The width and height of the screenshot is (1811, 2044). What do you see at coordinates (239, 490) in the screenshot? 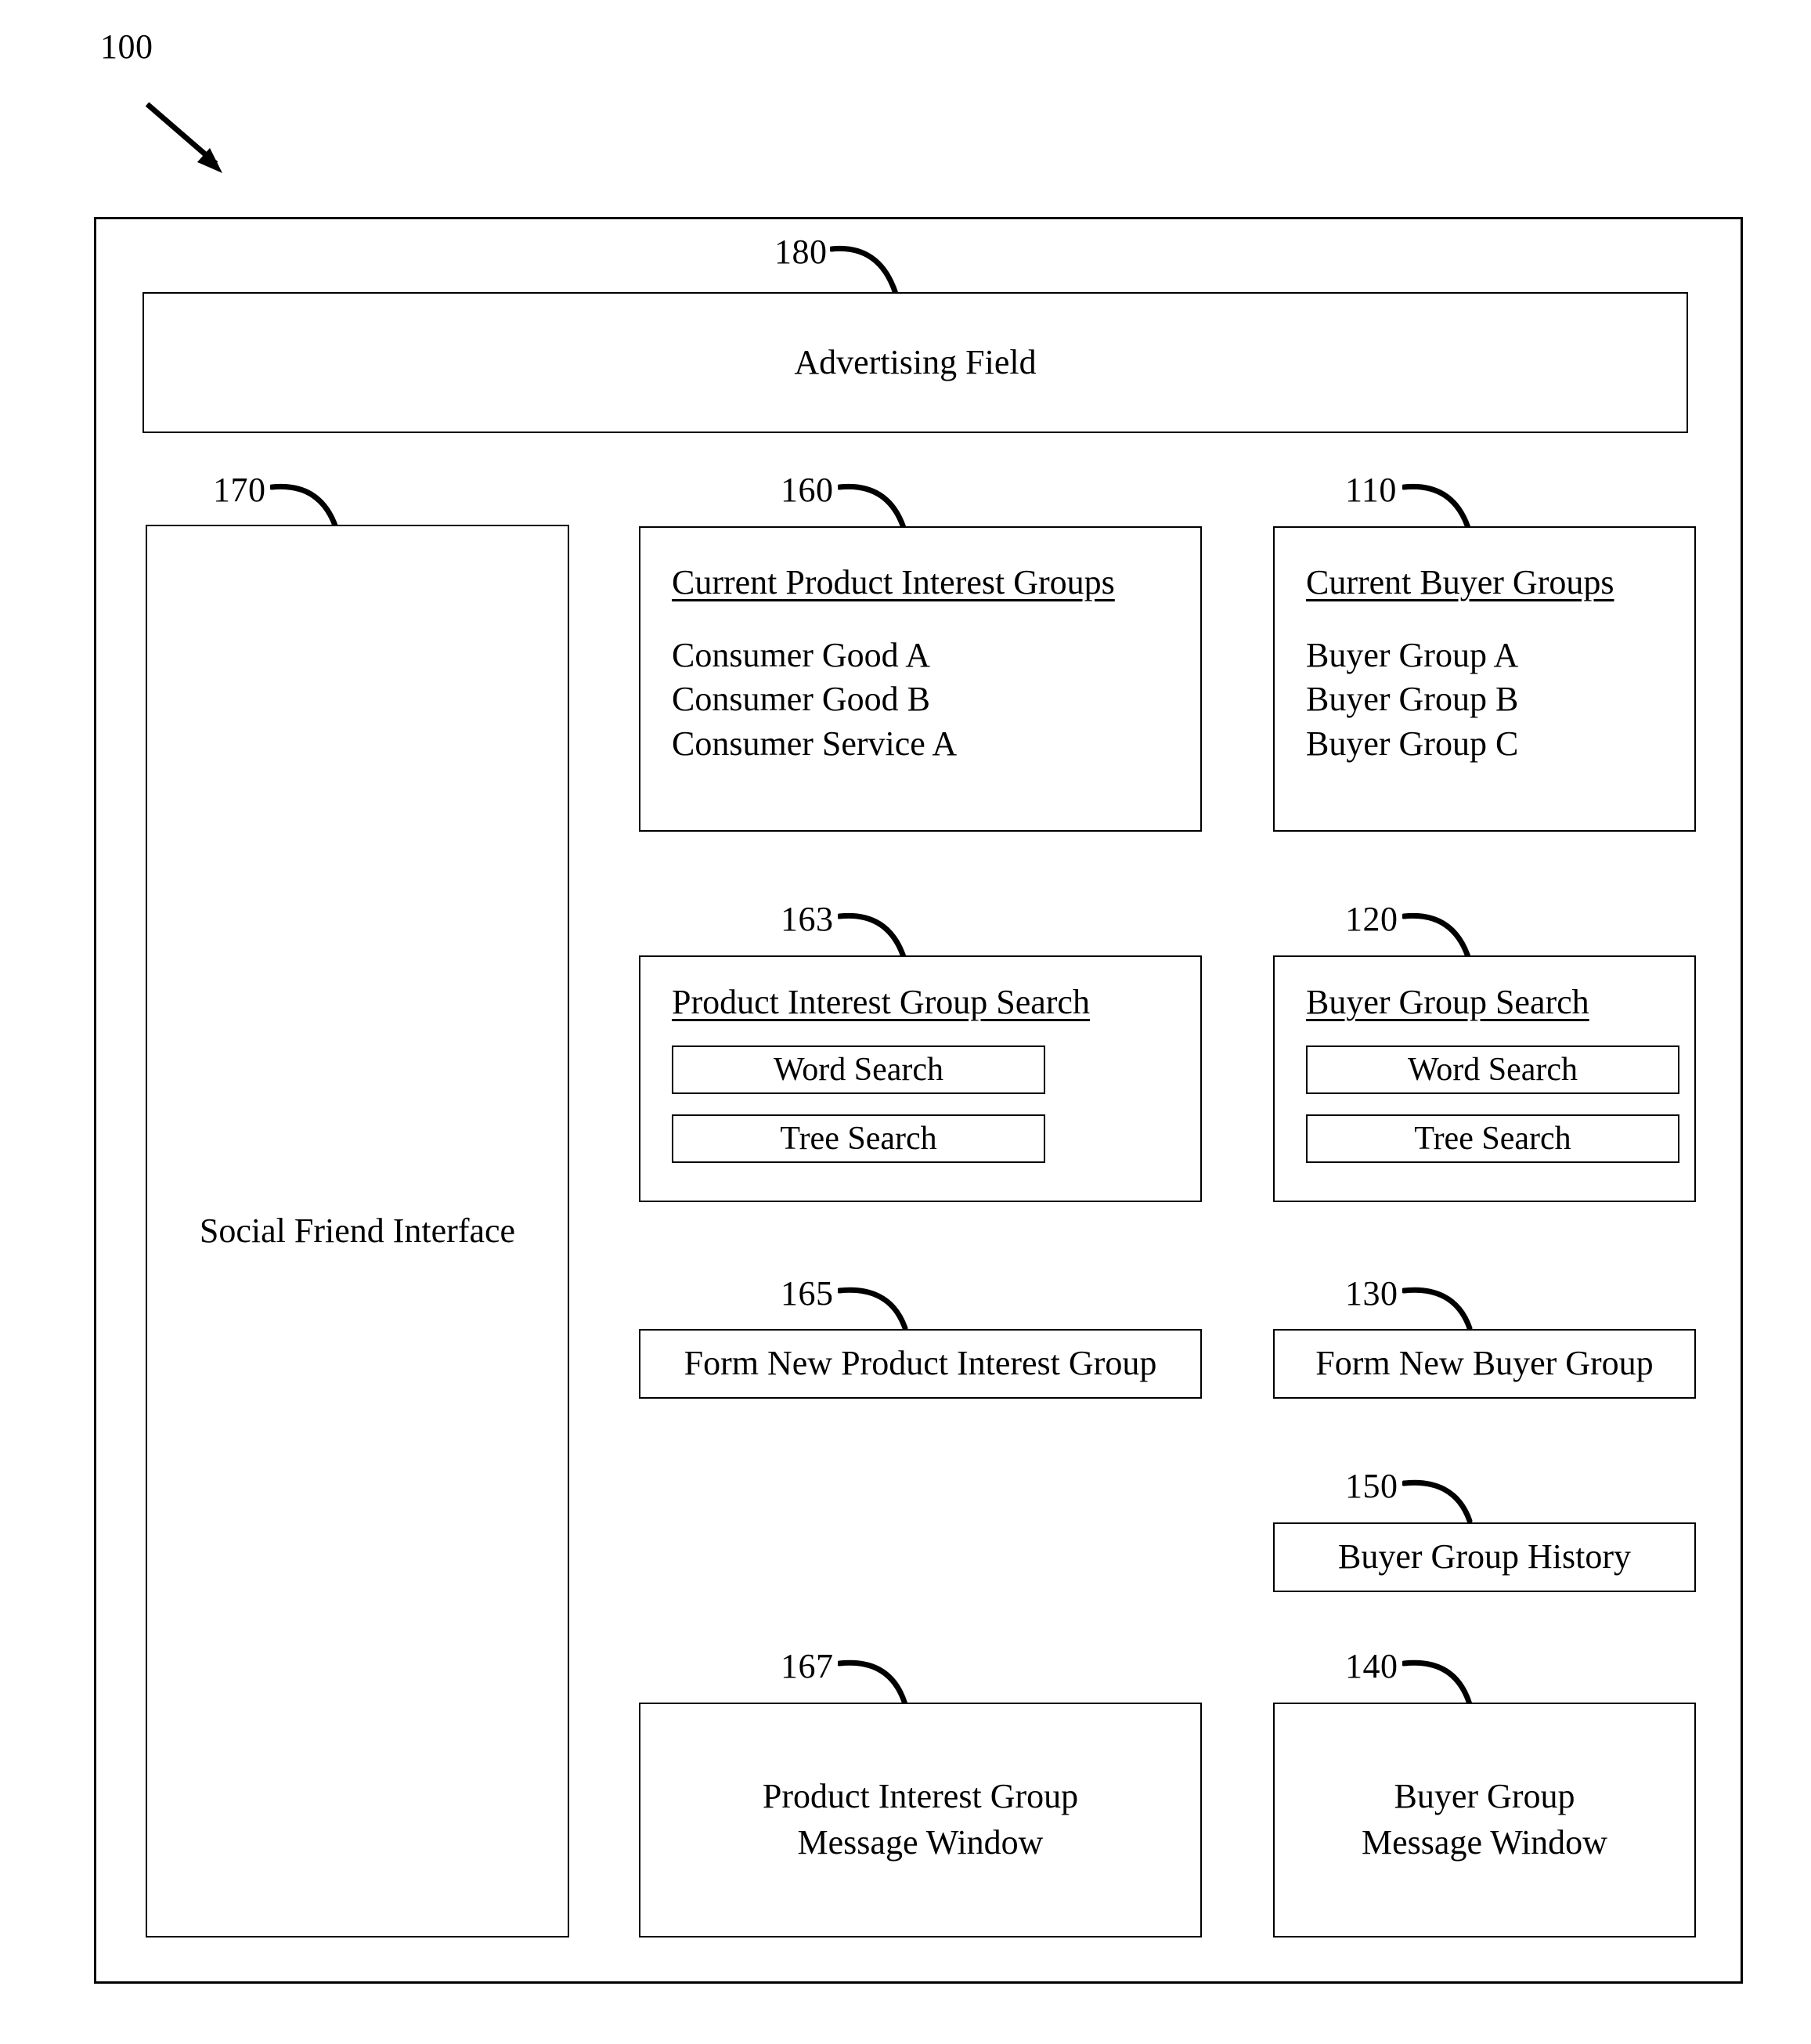
I see `callout-170-social-friend-interface: 170` at bounding box center [239, 490].